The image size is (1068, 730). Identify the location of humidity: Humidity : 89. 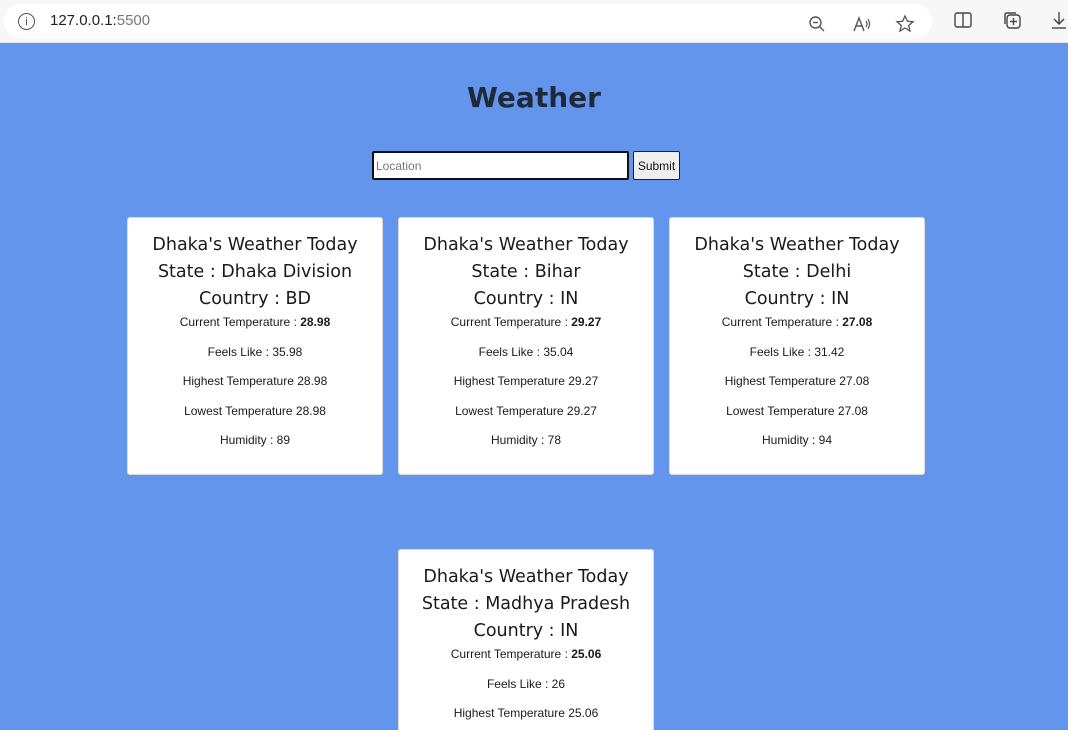
(255, 440).